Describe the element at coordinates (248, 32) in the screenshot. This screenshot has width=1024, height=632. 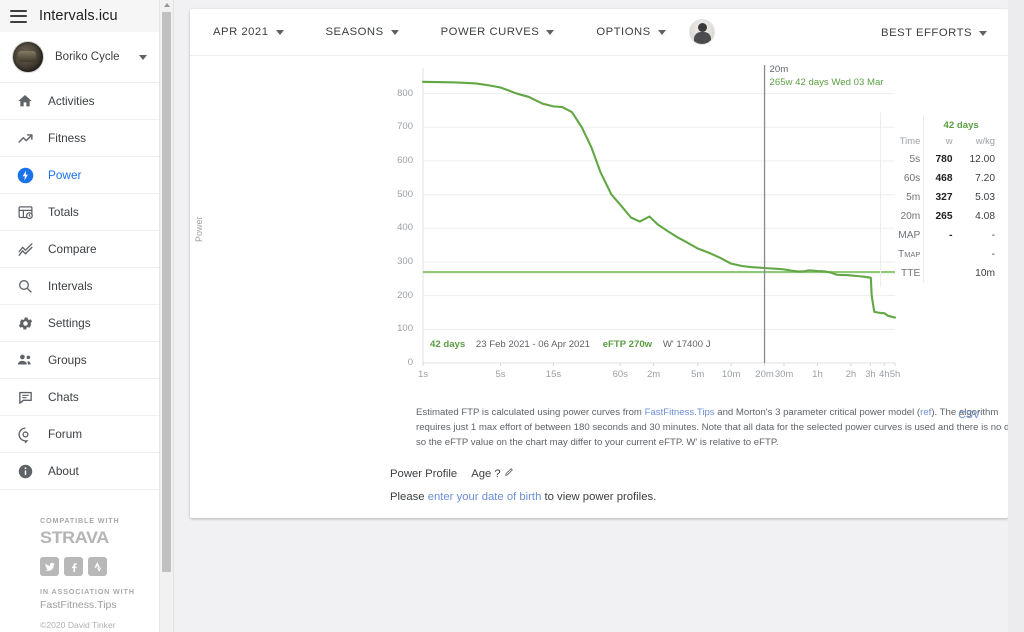
I see `menu-date-range: APR 2021` at that location.